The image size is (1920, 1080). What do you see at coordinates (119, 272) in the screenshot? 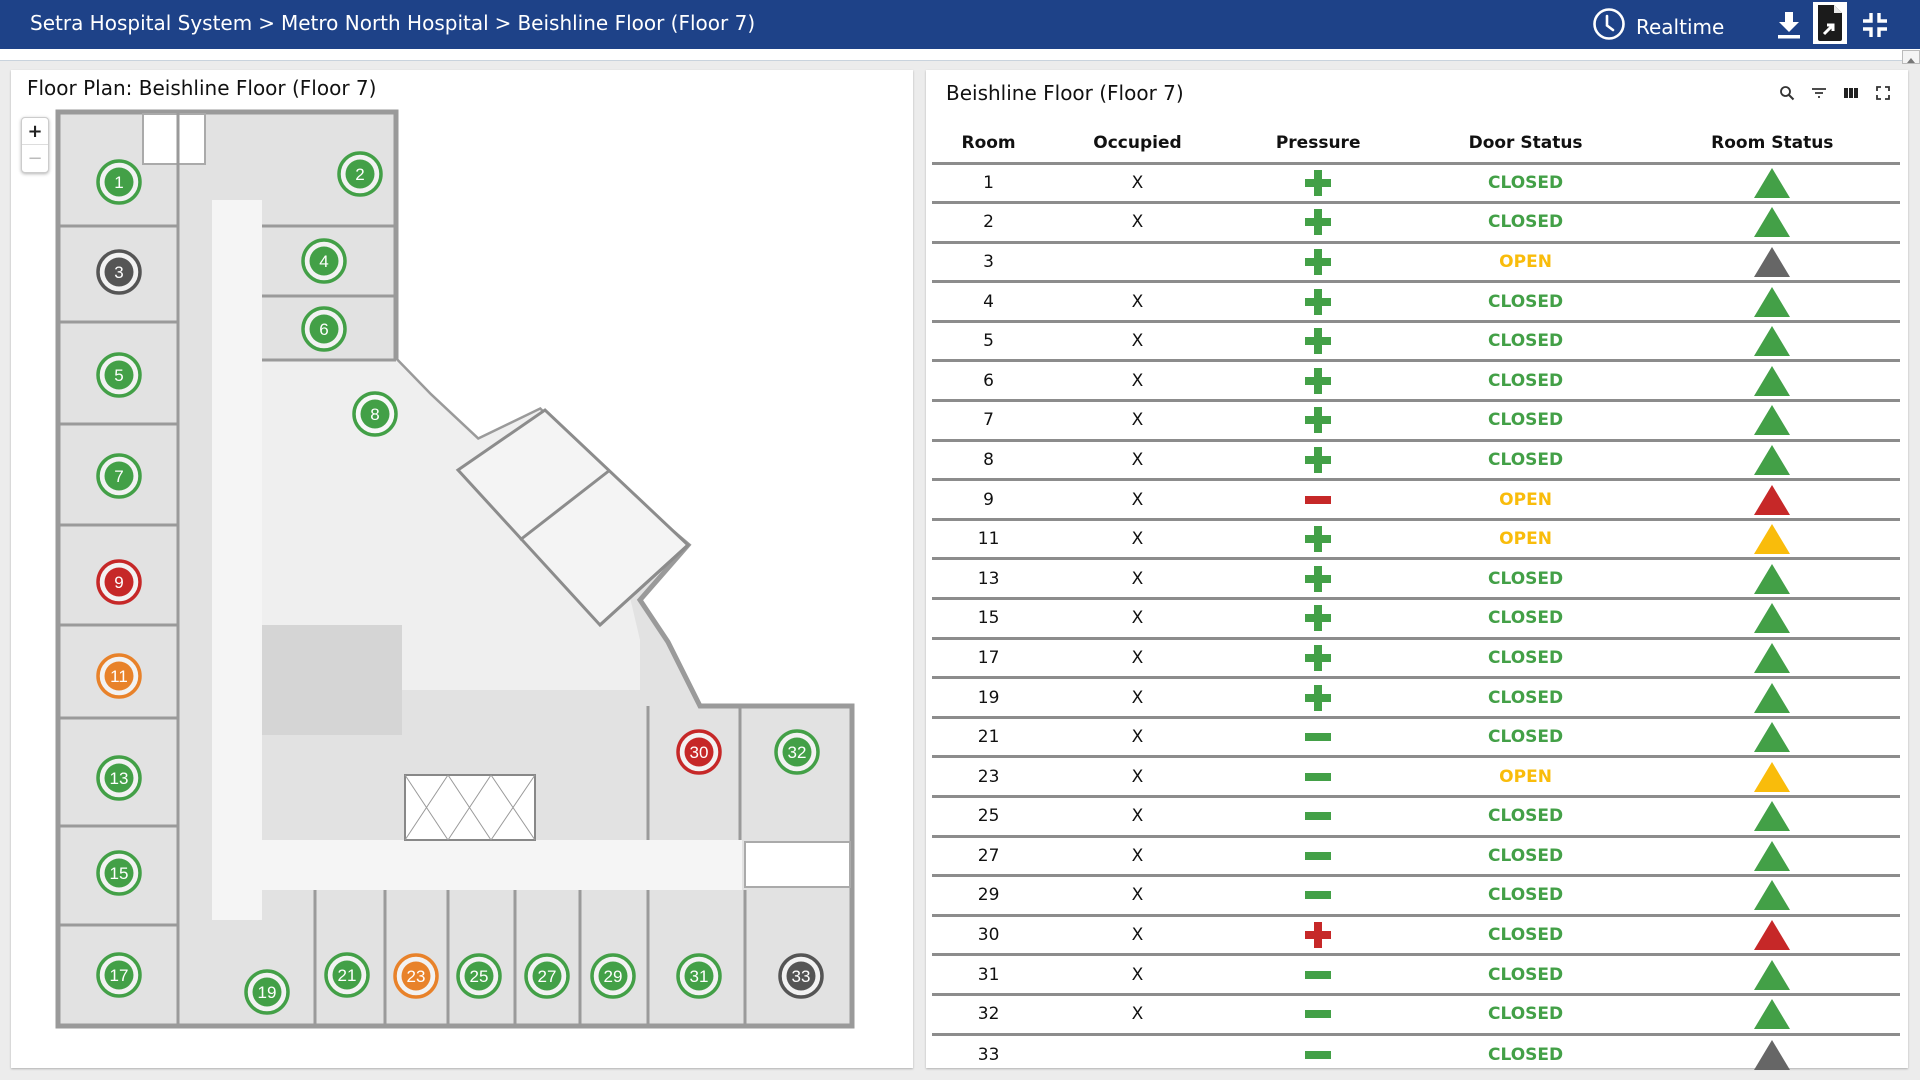
I see `room-marker-3: 3` at bounding box center [119, 272].